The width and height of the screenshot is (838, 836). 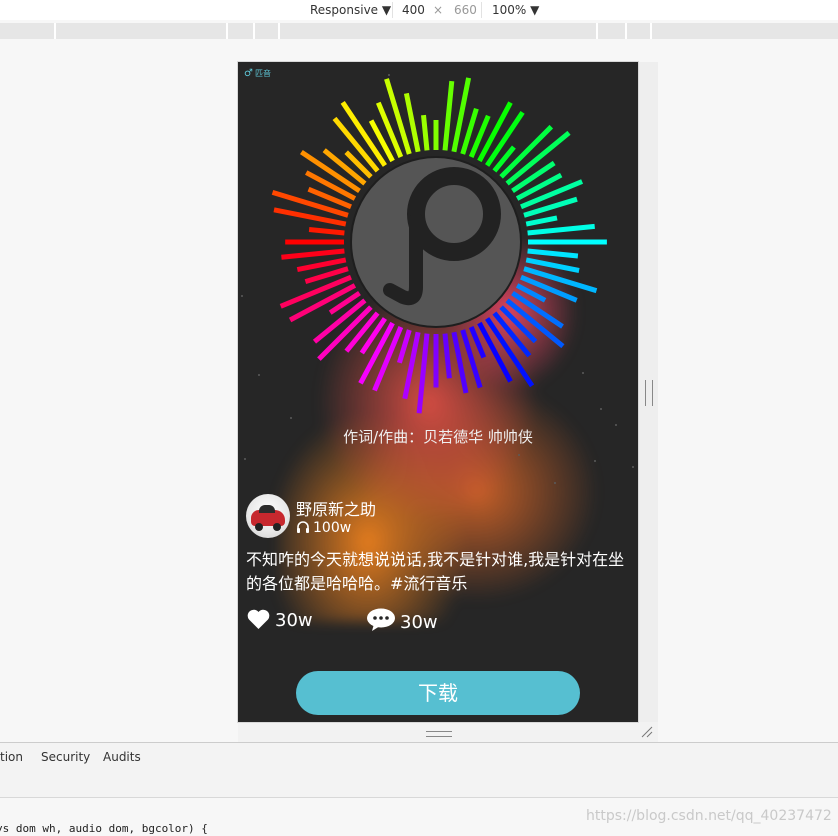 I want to click on media-query-bar, so click(x=419, y=31).